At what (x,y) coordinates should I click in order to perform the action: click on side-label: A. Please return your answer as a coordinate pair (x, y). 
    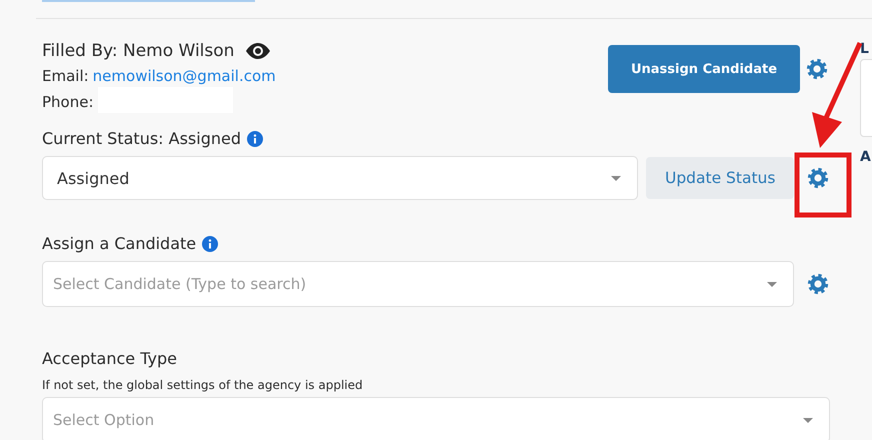
    Looking at the image, I should click on (865, 157).